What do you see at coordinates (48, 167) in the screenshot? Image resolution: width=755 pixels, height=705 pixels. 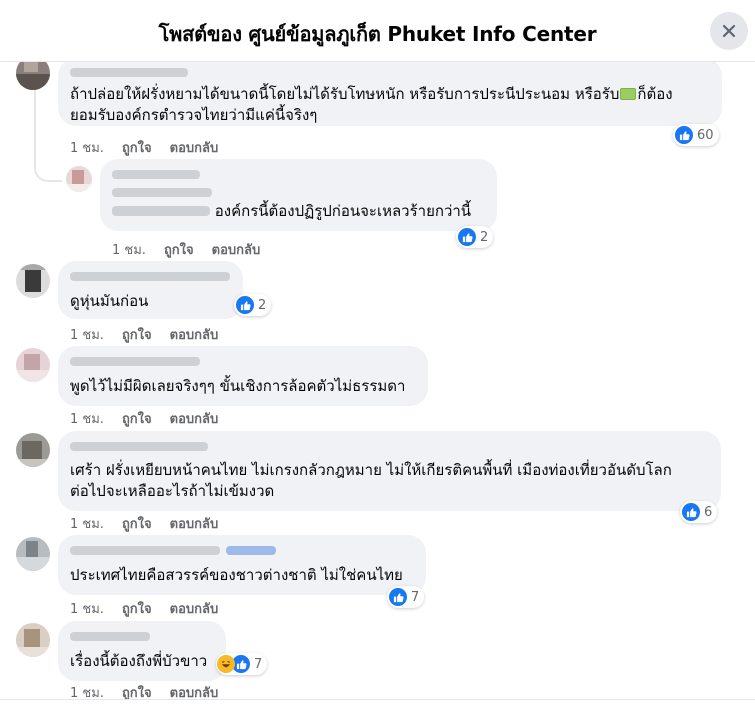 I see `thread-connector` at bounding box center [48, 167].